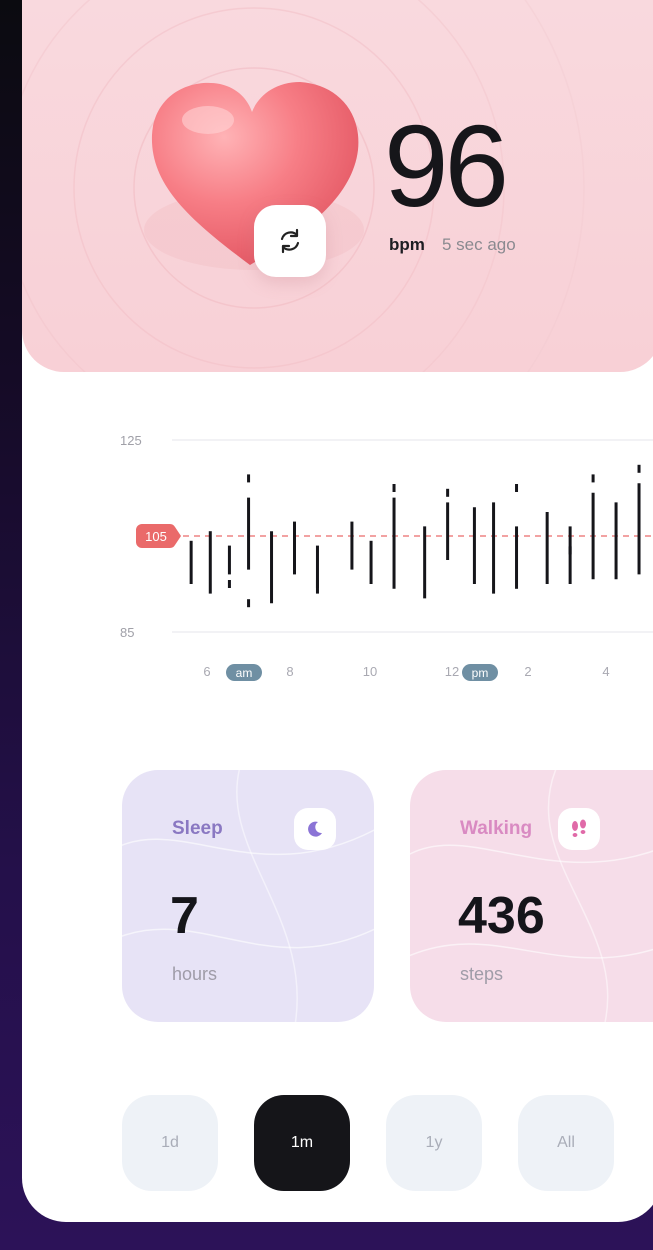 Image resolution: width=653 pixels, height=1250 pixels. I want to click on moon-icon, so click(315, 829).